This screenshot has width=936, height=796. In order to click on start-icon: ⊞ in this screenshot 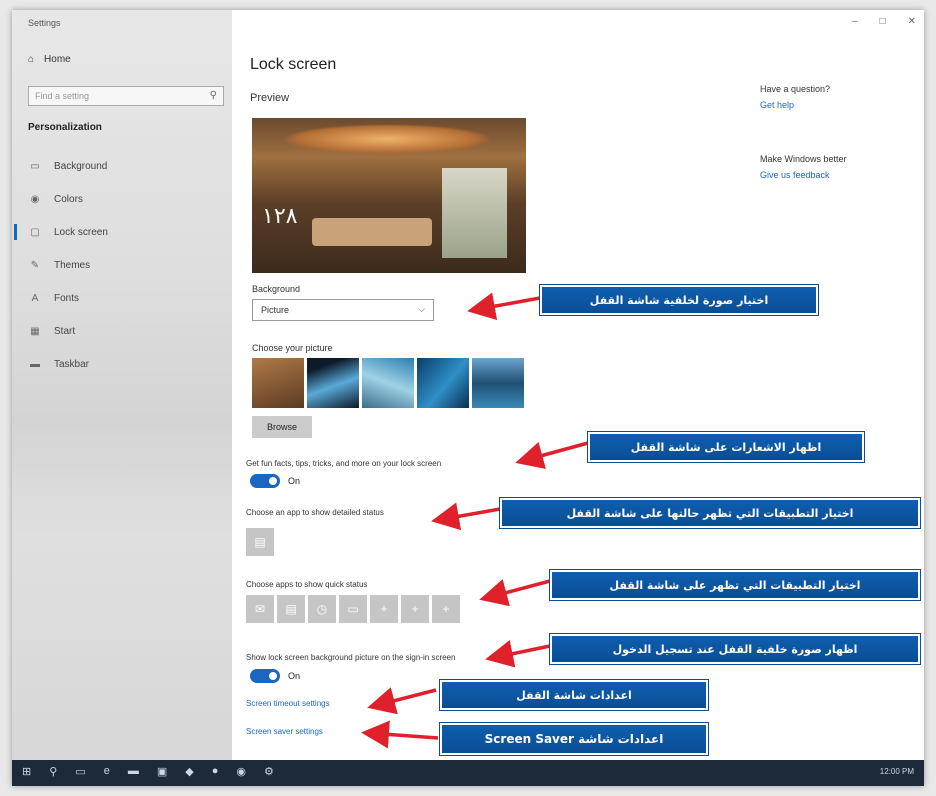, I will do `click(26, 771)`.